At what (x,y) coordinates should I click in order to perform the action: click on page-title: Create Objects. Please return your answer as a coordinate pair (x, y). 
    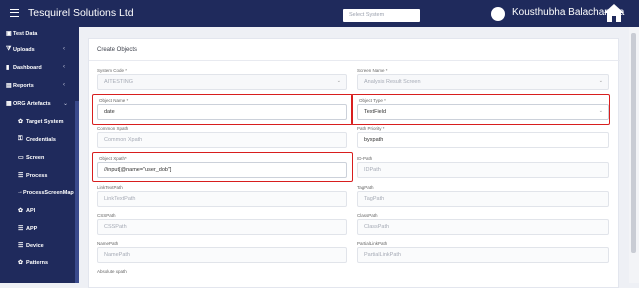
    Looking at the image, I should click on (117, 50).